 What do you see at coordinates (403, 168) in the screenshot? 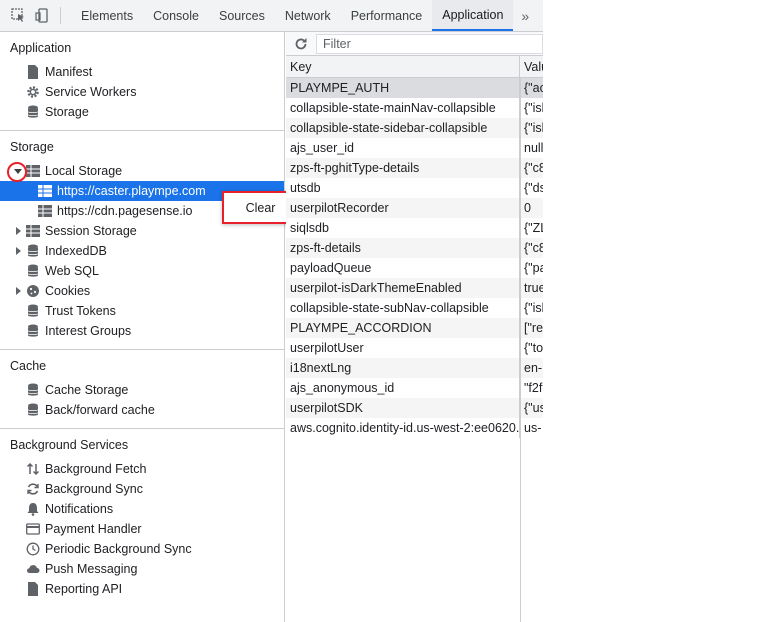
I see `cell-key: zps-ft-pghitType-details` at bounding box center [403, 168].